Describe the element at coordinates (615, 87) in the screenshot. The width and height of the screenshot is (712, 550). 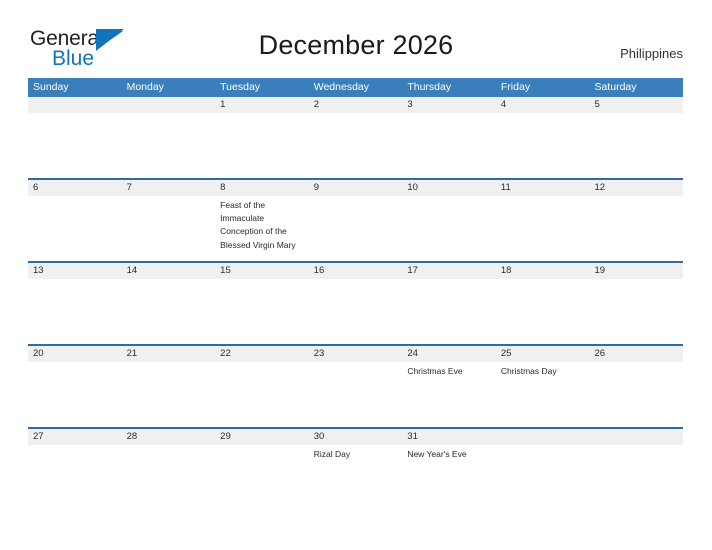
I see `weekday-header-saturday: Saturday` at that location.